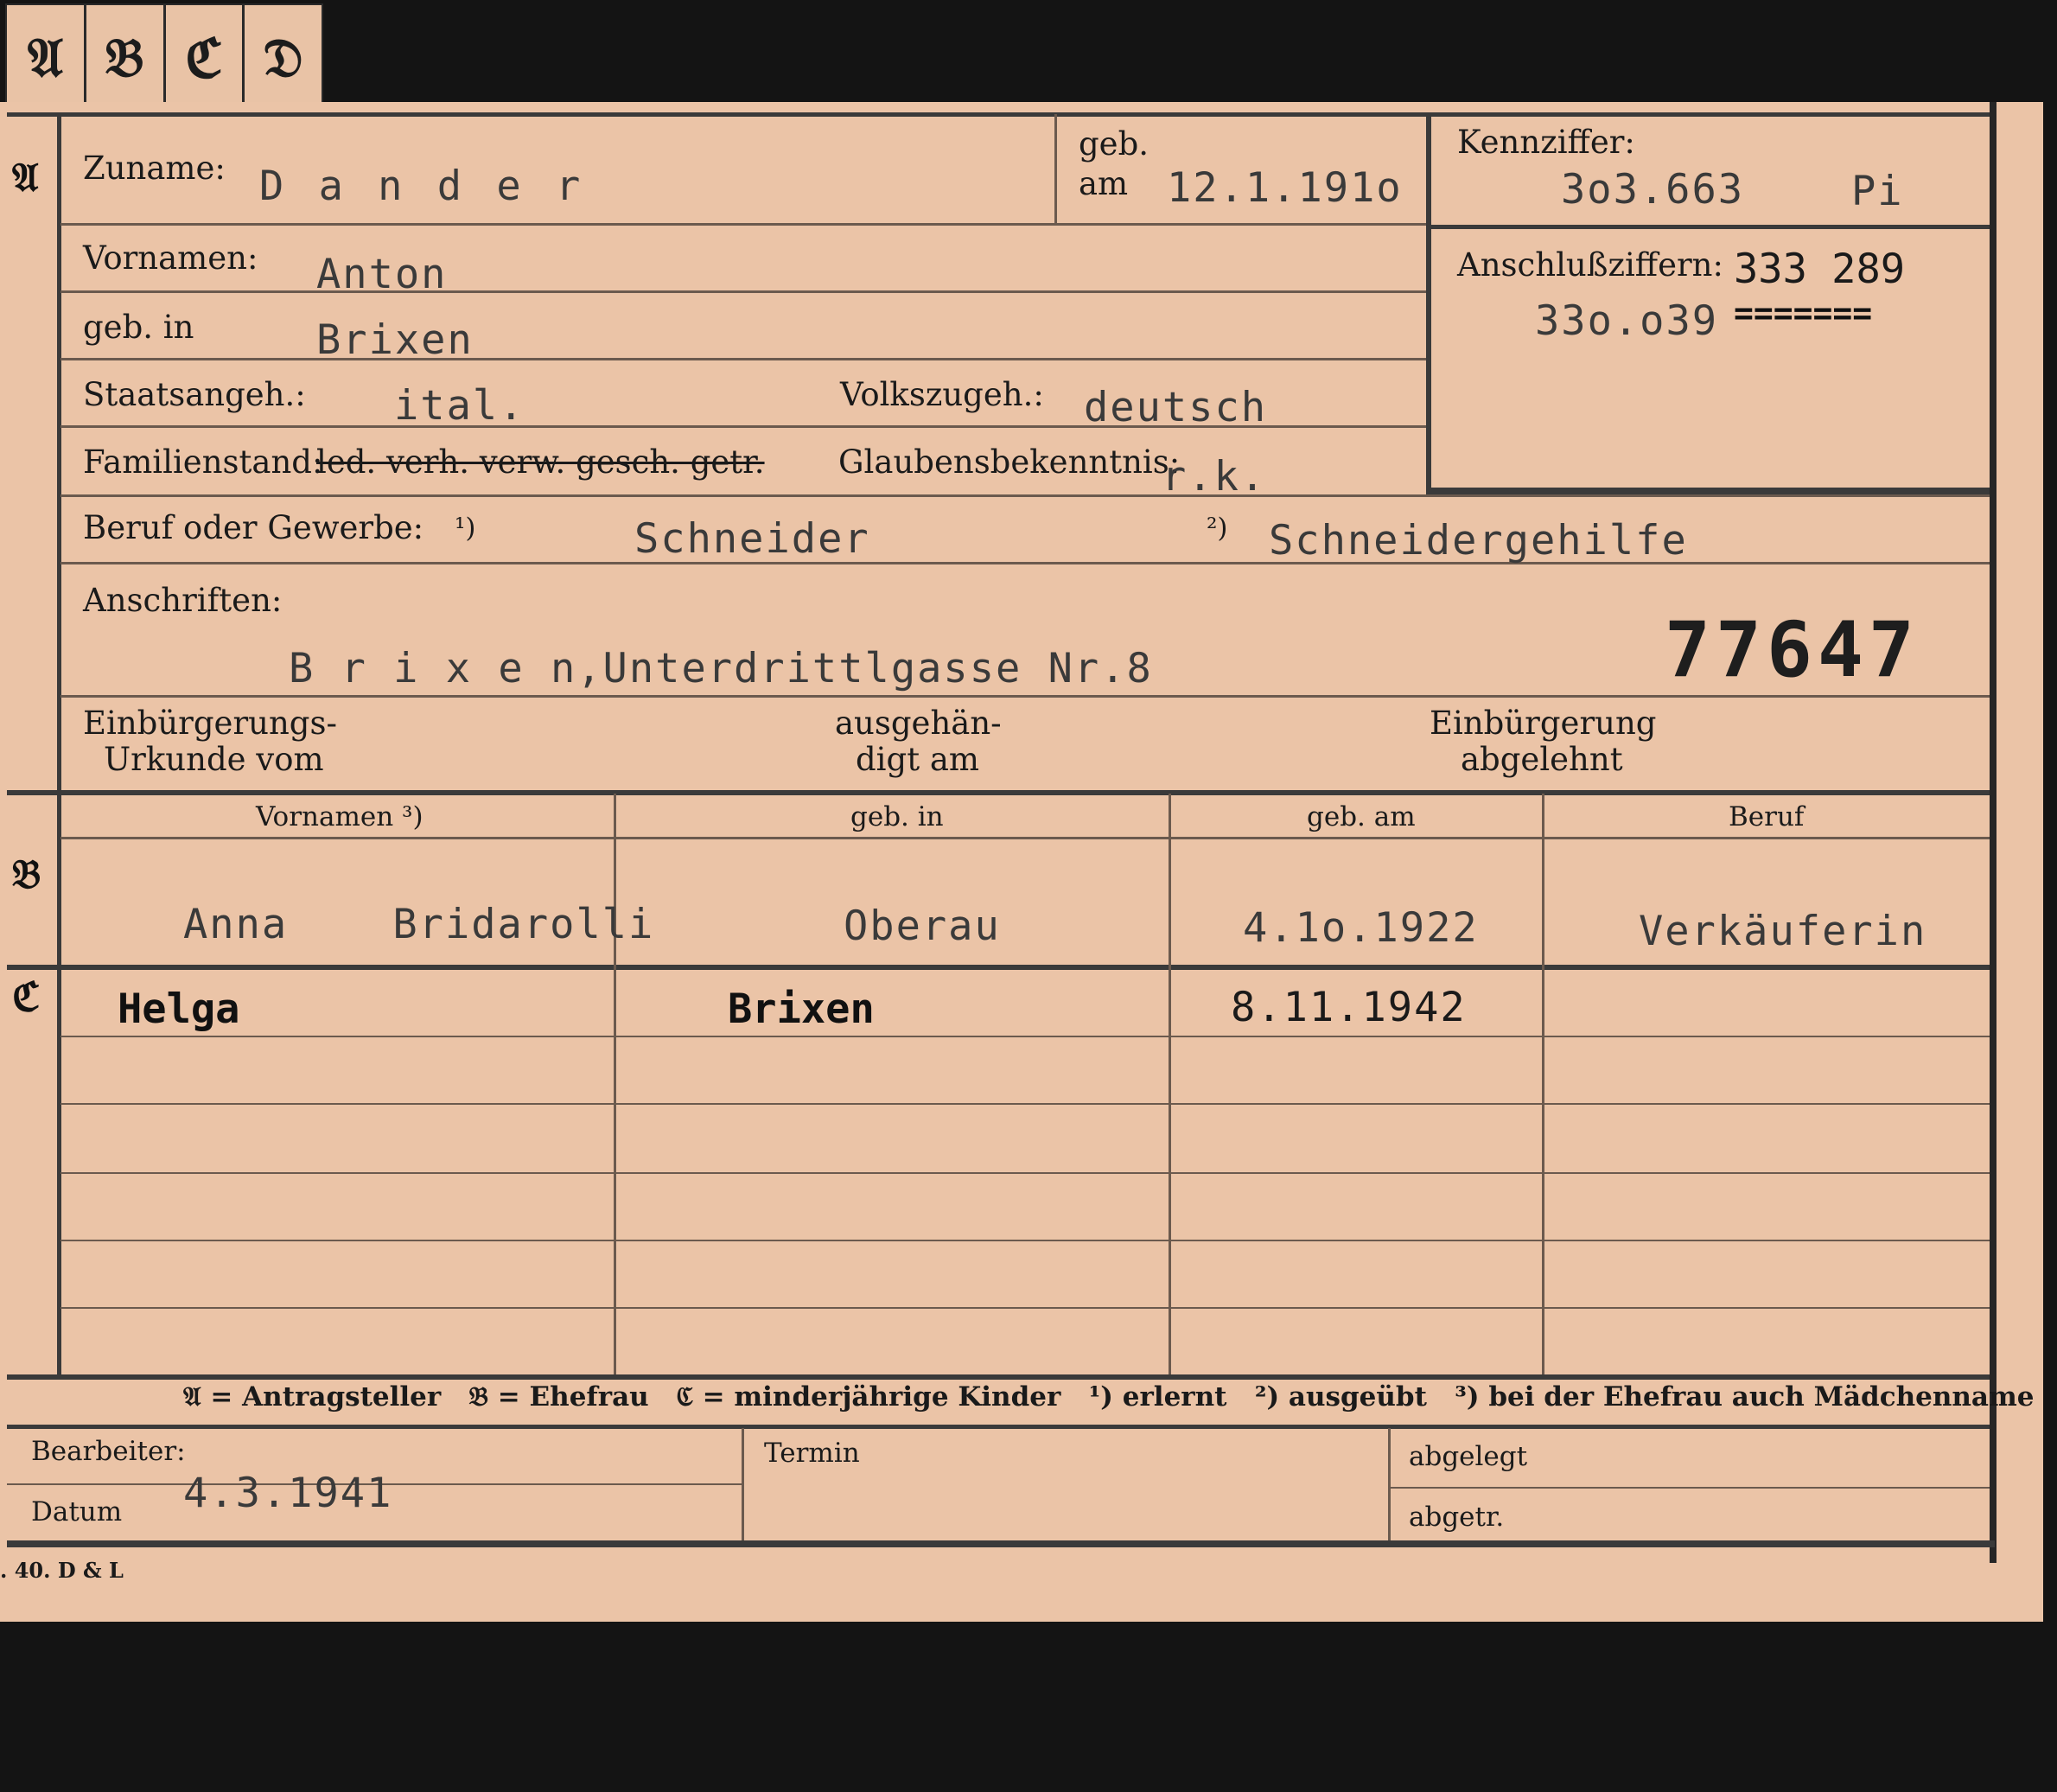 This screenshot has height=1792, width=2057. I want to click on label-bearbeiter: Bearbeiter:, so click(108, 1451).